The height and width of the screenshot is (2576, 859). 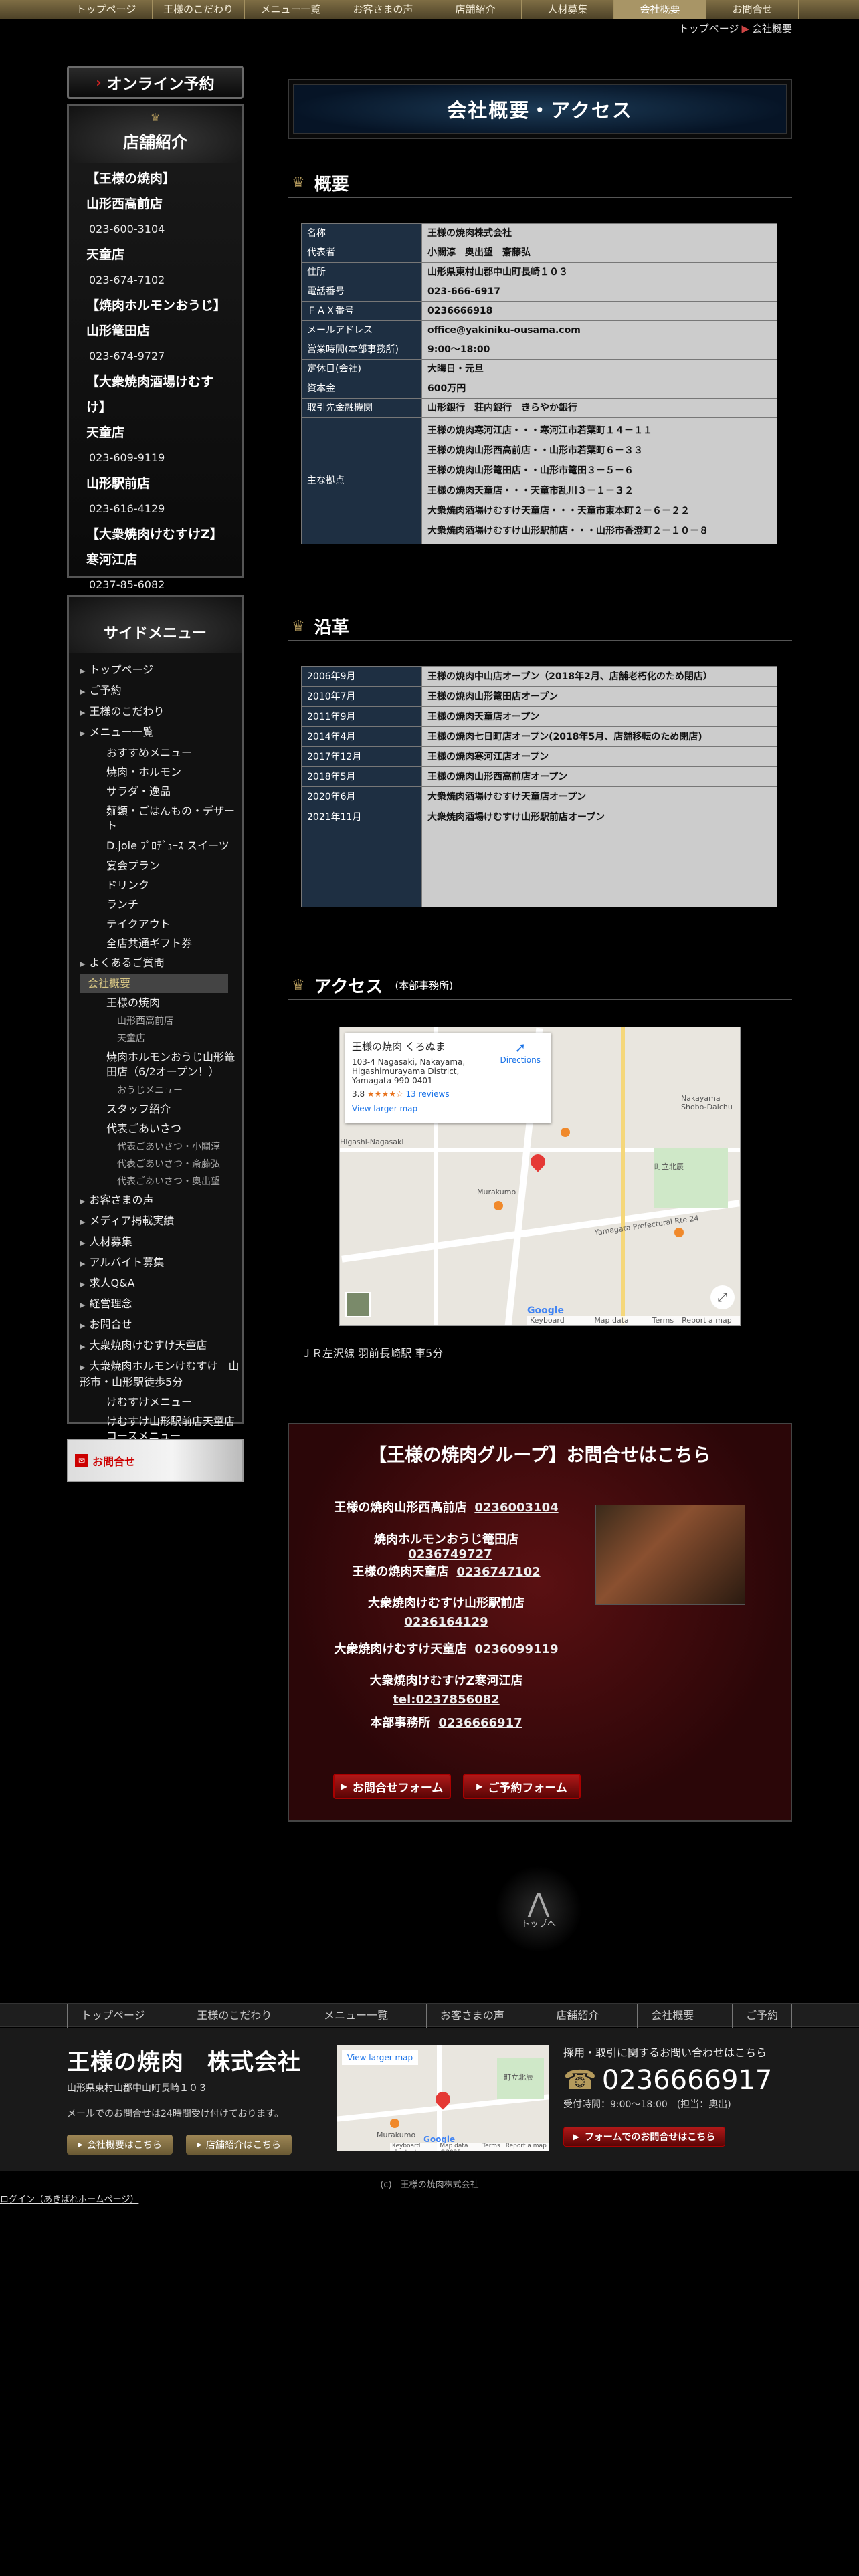 I want to click on group-store-phone: tel:0237856082, so click(x=446, y=1700).